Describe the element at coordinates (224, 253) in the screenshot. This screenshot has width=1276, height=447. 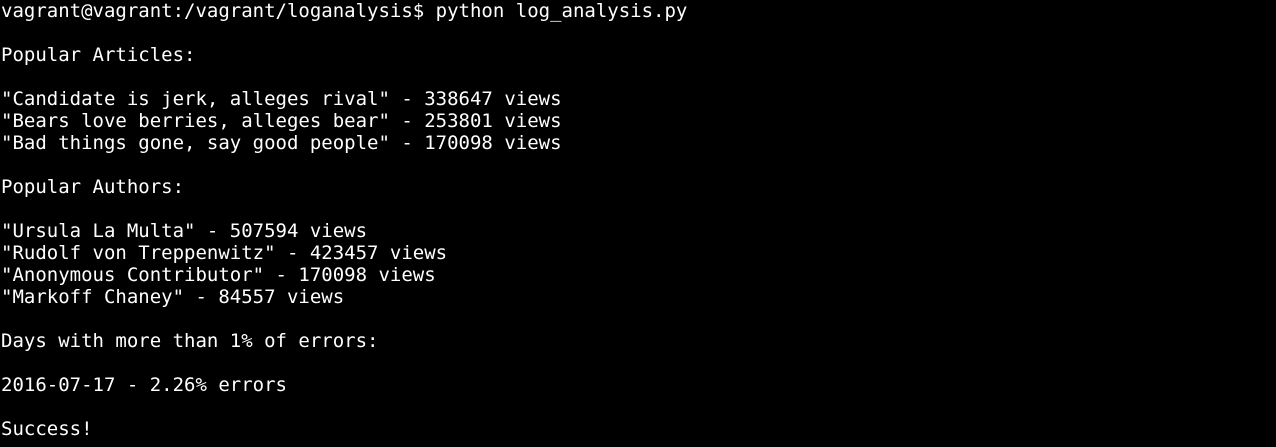
I see `author-line: "Rudolf von Treppenwitz" - 423457 views` at that location.